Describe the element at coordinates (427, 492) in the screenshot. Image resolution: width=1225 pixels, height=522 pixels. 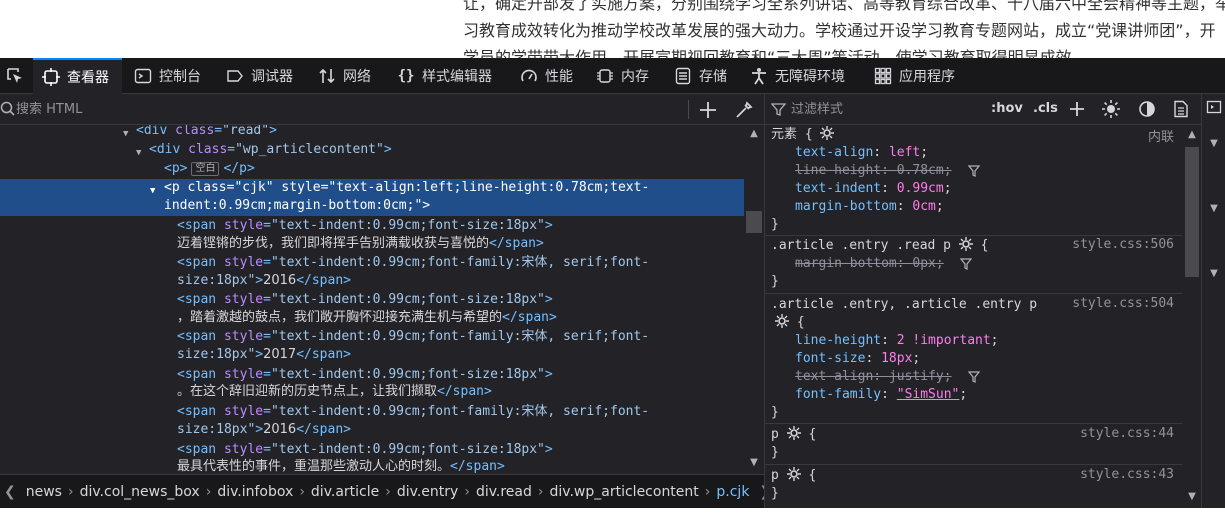
I see `breadcrumb-item: div.entry` at that location.